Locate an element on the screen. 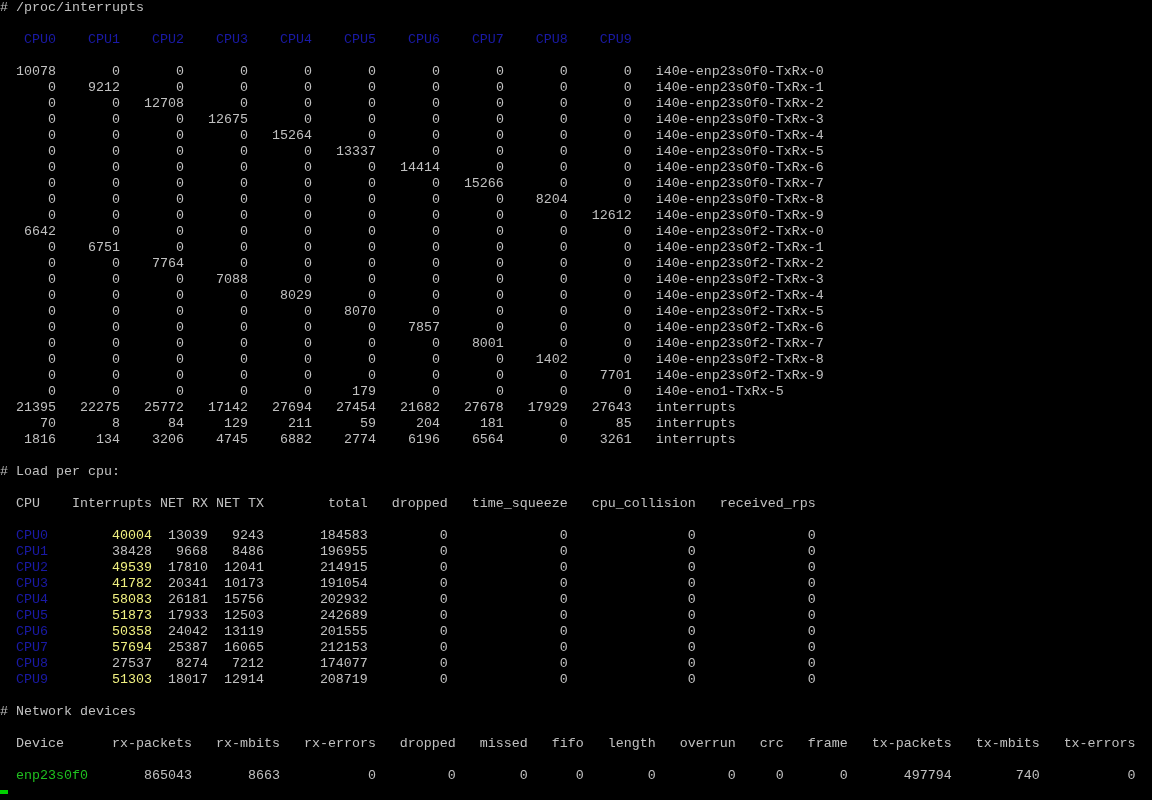  column-header: crc is located at coordinates (771, 744).